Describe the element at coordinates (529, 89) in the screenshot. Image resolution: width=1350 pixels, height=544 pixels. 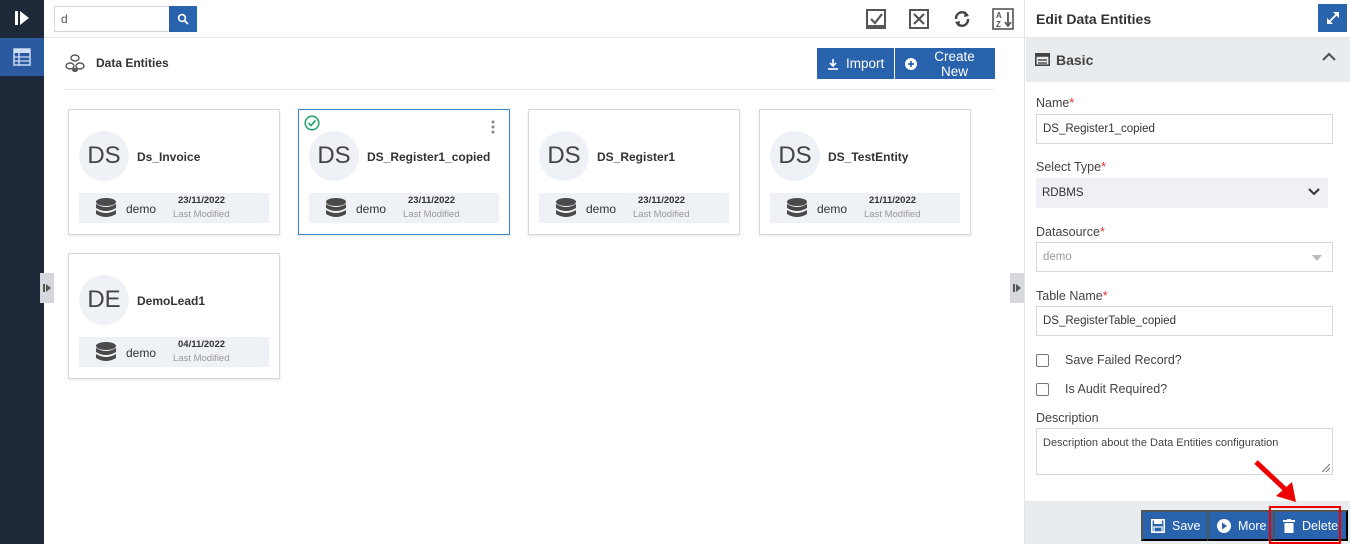
I see `header-divider` at that location.